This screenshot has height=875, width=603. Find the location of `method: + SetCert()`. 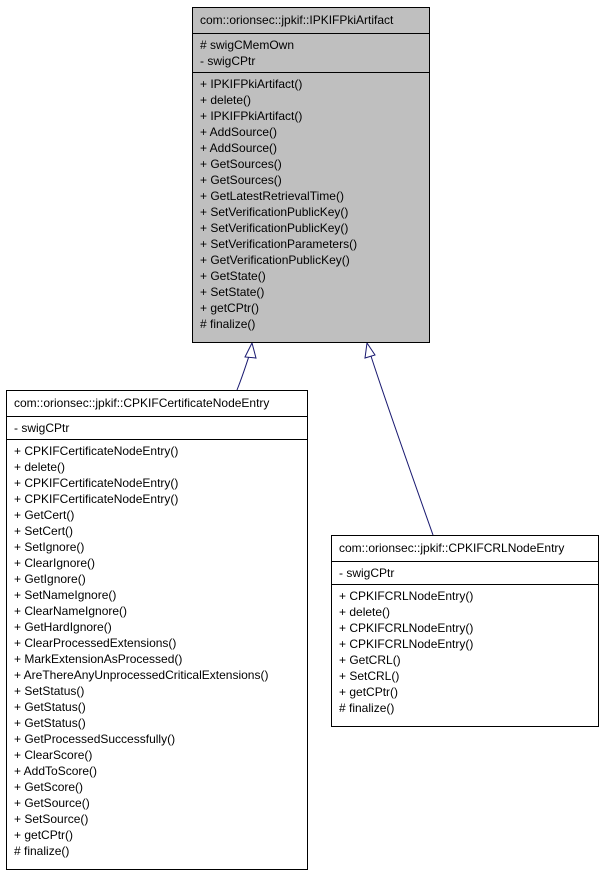

method: + SetCert() is located at coordinates (44, 531).